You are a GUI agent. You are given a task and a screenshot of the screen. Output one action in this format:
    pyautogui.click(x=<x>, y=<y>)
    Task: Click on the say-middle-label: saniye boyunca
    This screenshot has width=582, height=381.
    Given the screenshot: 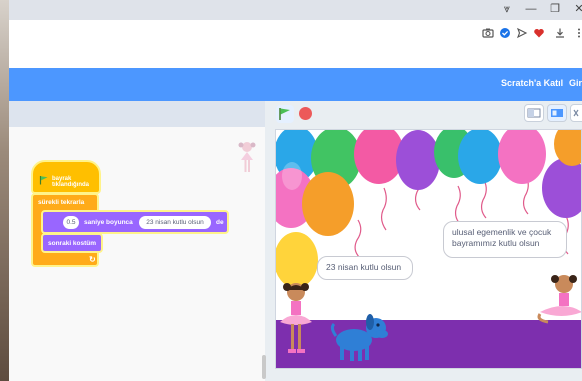 What is the action you would take?
    pyautogui.click(x=108, y=222)
    